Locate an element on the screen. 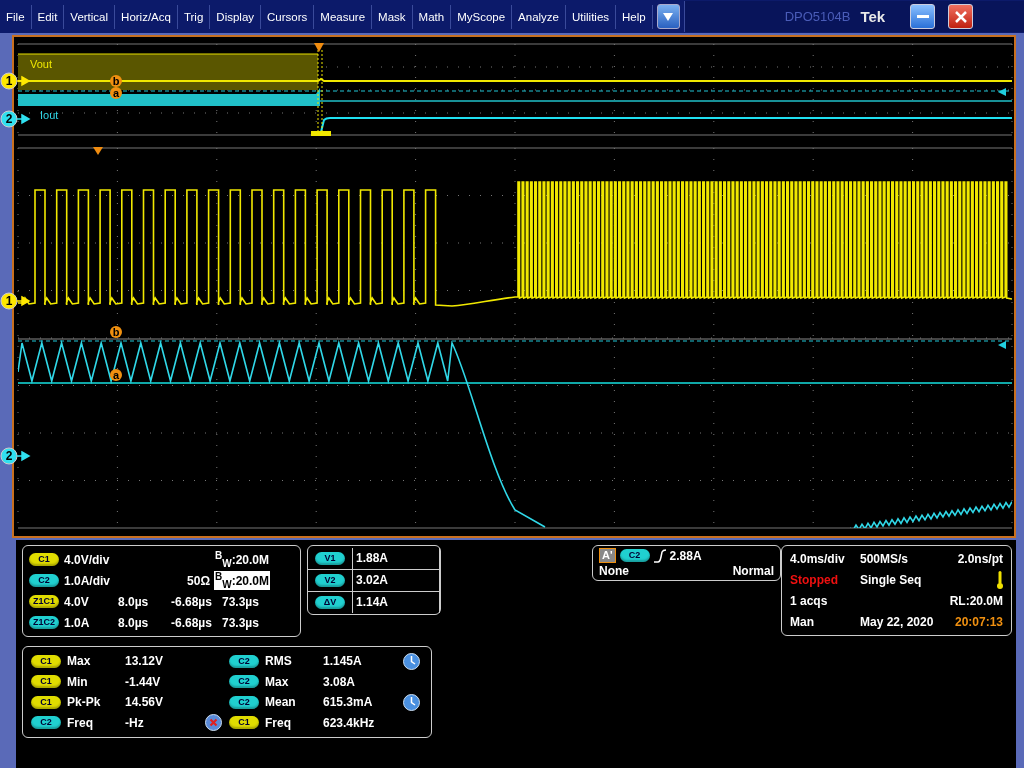  cursor-value: 3.02A is located at coordinates (396, 580).